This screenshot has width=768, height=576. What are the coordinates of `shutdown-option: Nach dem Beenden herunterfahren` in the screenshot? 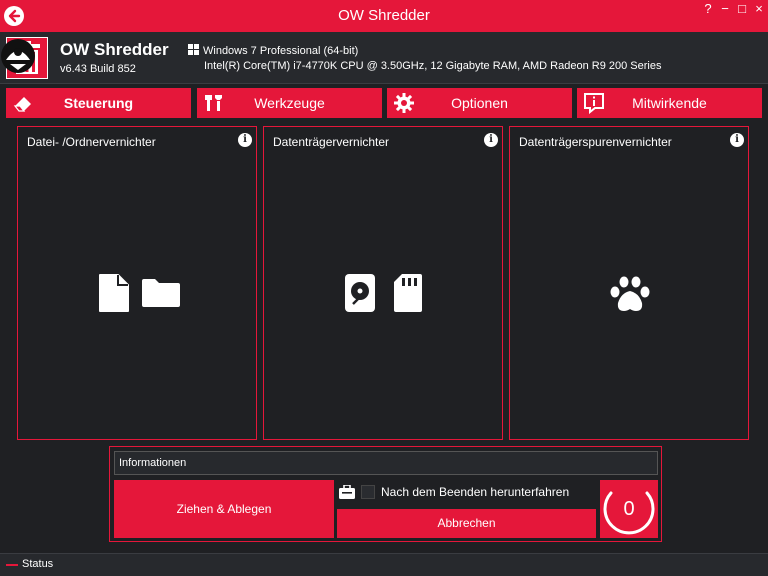 It's located at (469, 493).